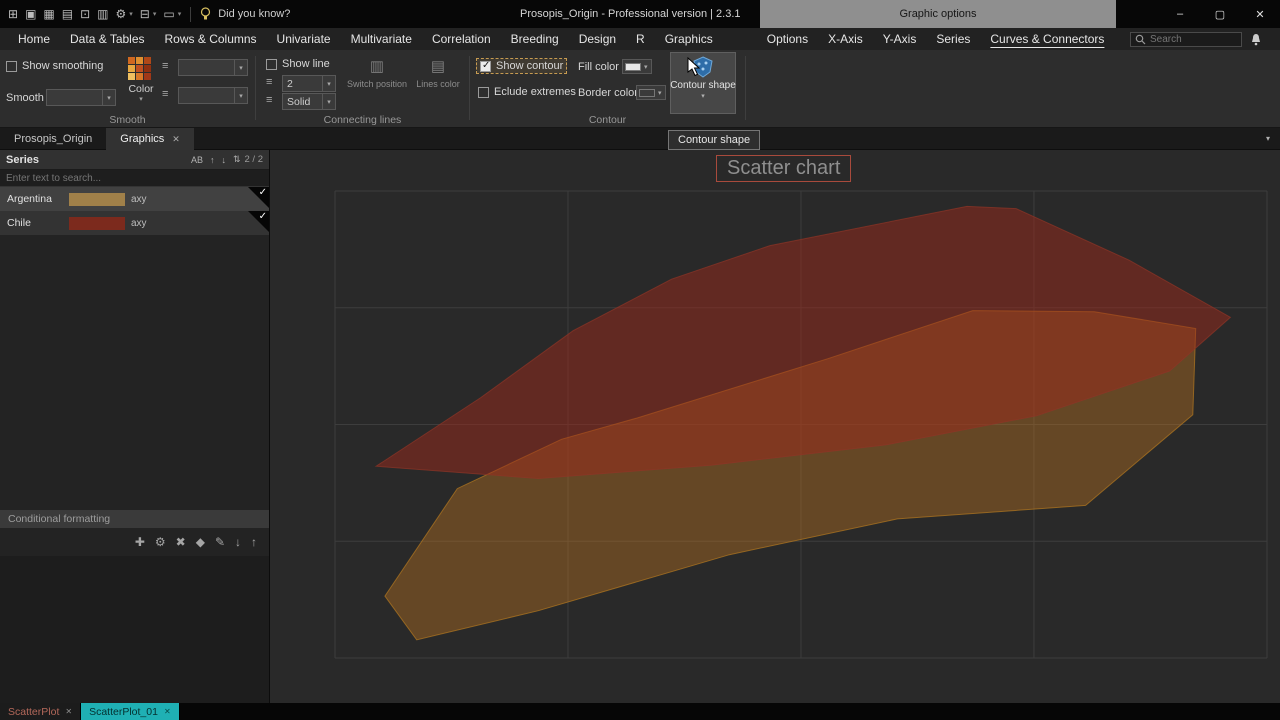  I want to click on show-contour-checkbox: Show contour, so click(521, 66).